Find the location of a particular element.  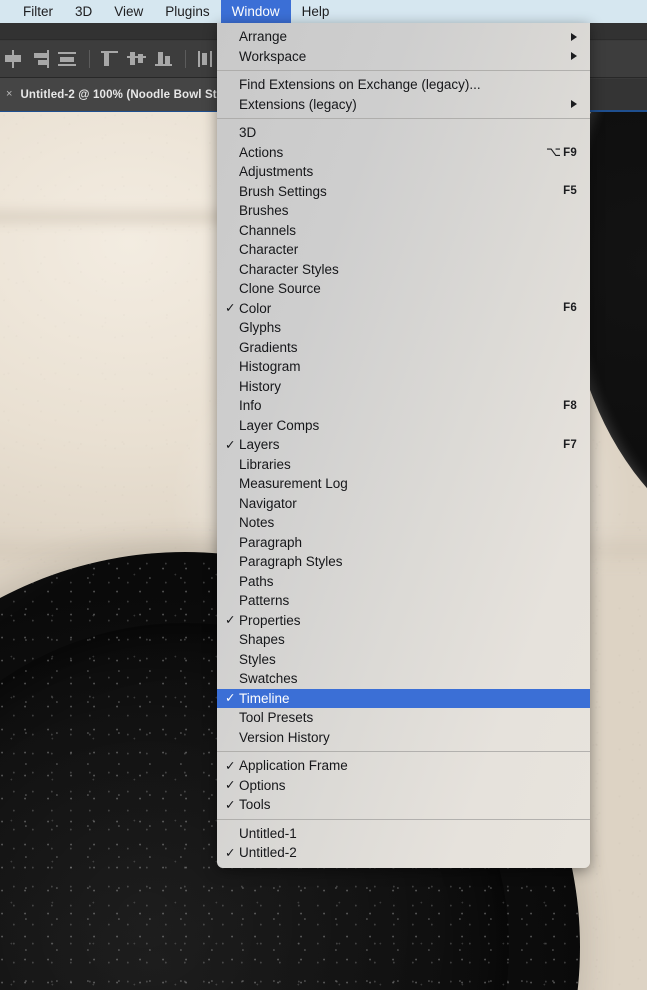

menu-item-gradients: Gradients is located at coordinates (403, 348).